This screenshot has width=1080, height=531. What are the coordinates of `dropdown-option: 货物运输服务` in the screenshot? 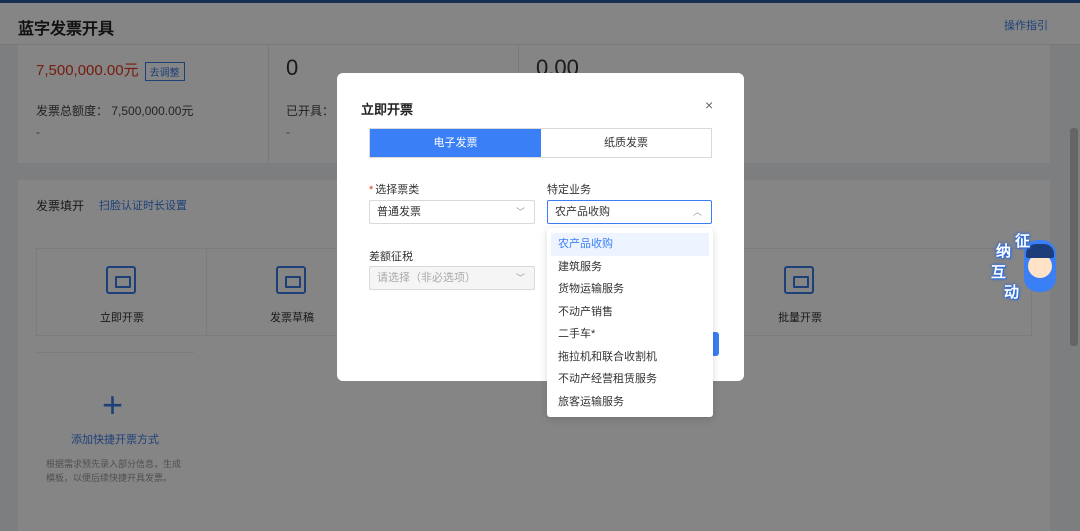 It's located at (630, 289).